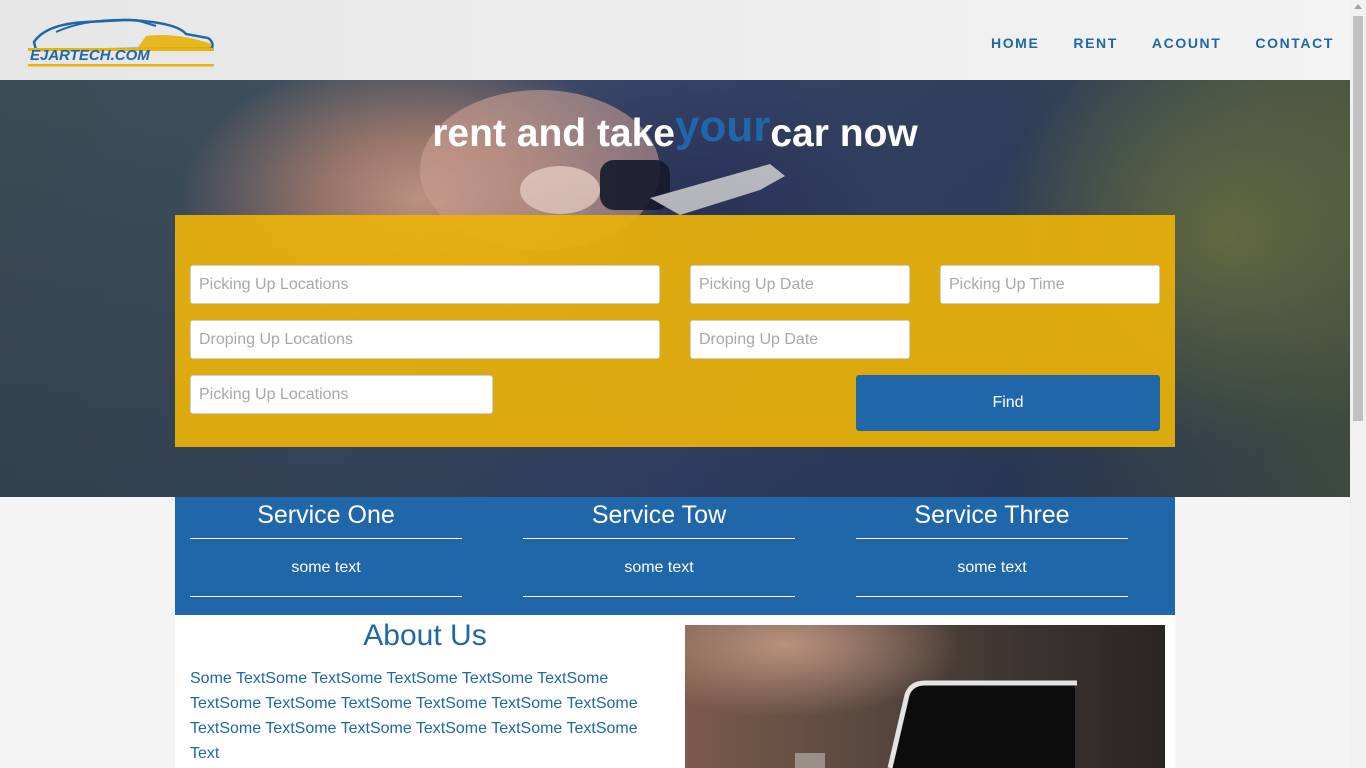  Describe the element at coordinates (90, 55) in the screenshot. I see `logo-text: EJARTECH.COM` at that location.